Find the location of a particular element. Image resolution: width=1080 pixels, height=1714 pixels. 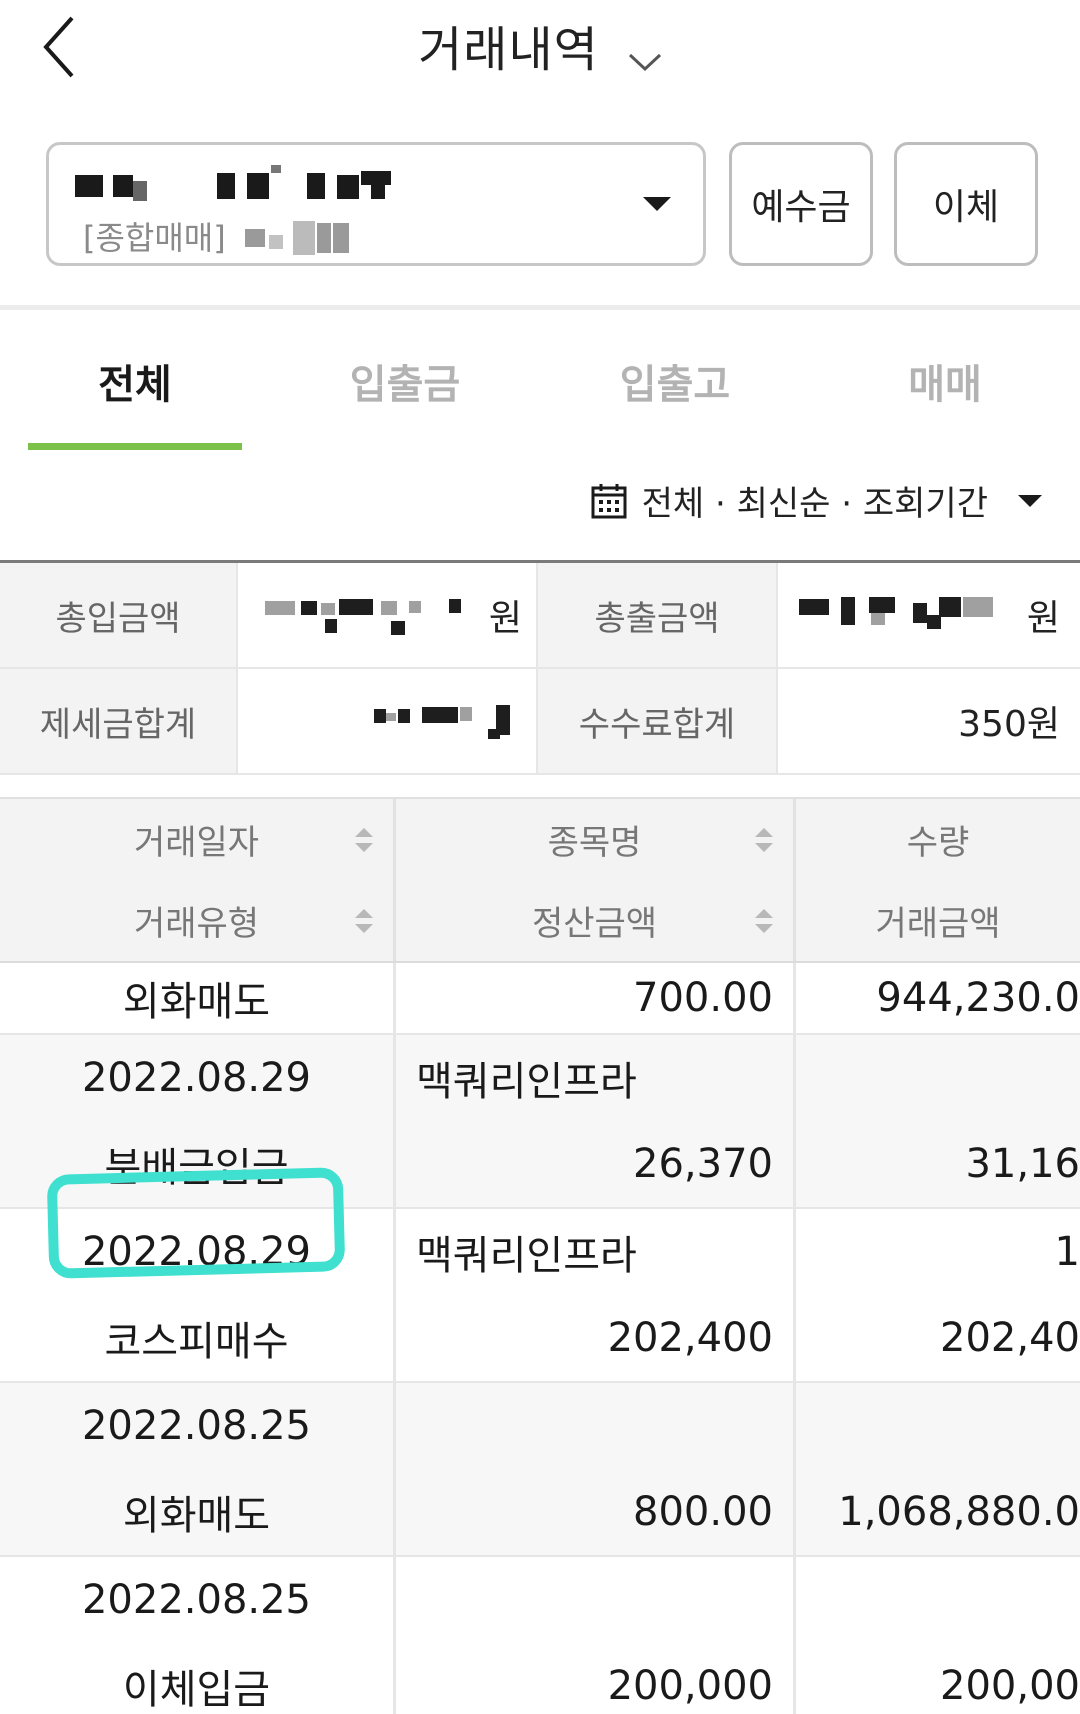

title-dropdown: 거래내역 is located at coordinates (540, 45).